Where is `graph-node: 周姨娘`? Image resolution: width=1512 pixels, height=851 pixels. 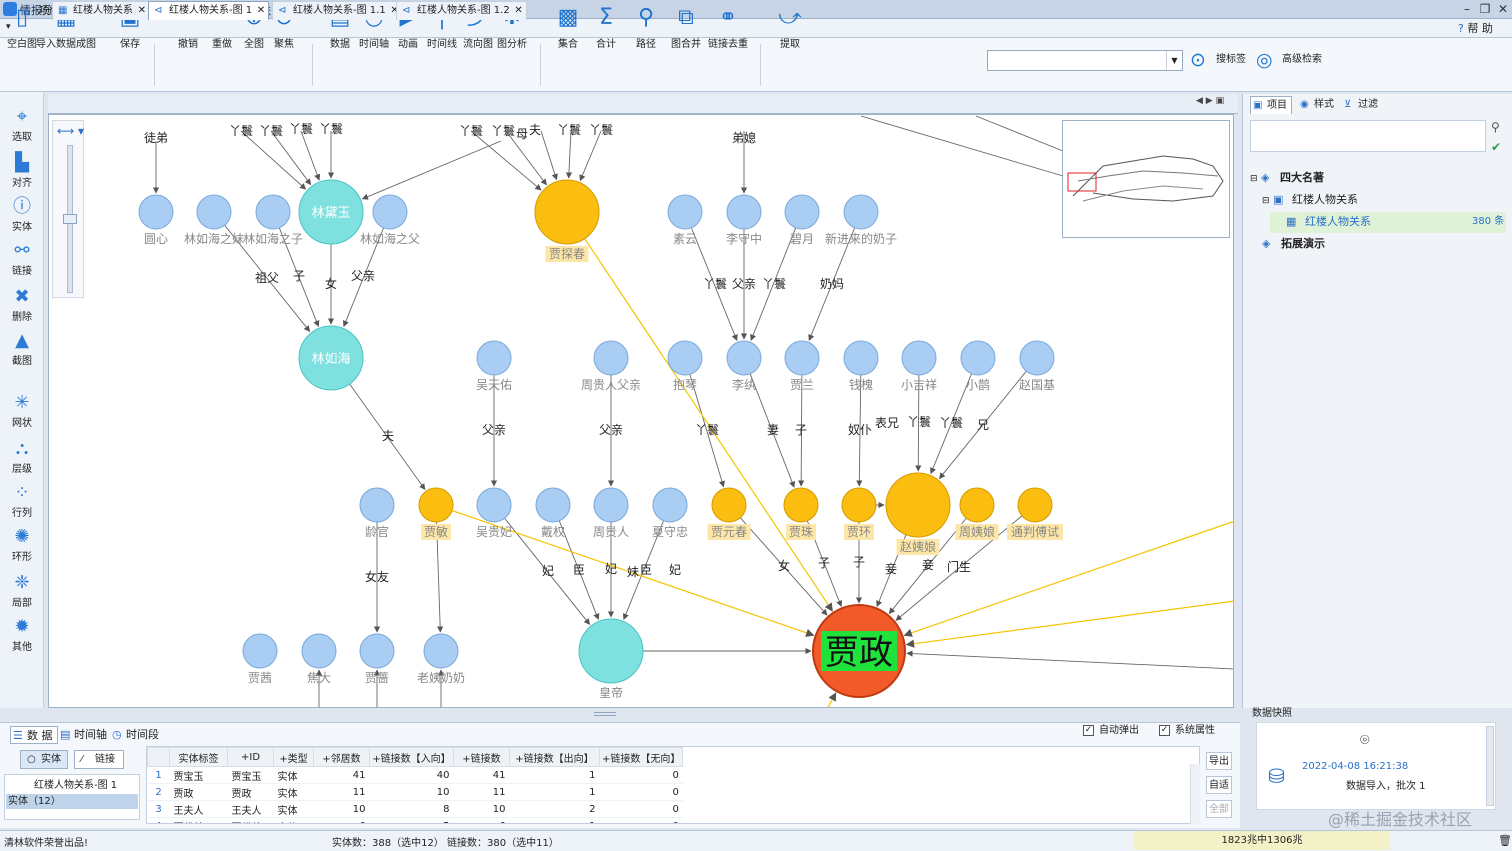 graph-node: 周姨娘 is located at coordinates (977, 513).